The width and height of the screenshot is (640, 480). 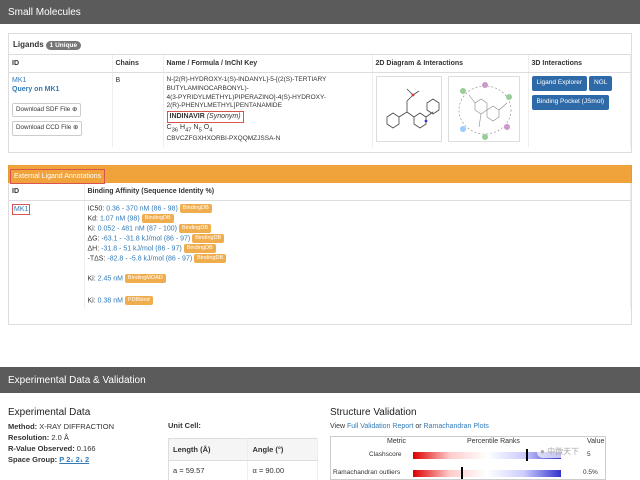 I want to click on resolution-key: Resolution:, so click(x=29, y=437).